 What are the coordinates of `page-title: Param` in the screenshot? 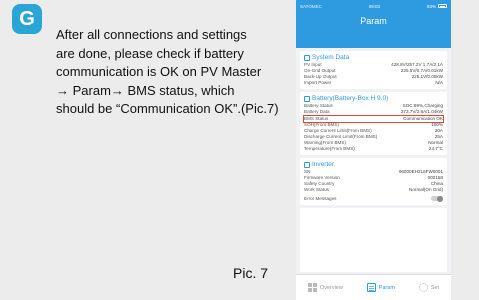 It's located at (373, 21).